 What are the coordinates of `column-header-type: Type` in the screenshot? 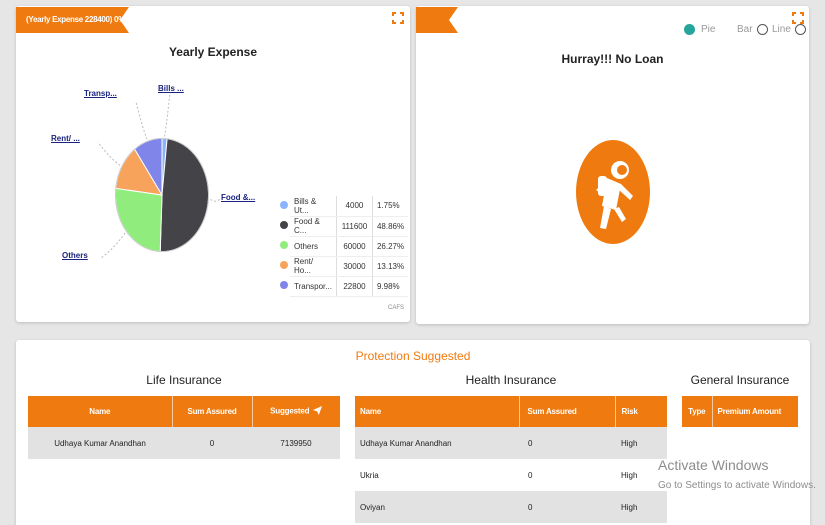 It's located at (697, 411).